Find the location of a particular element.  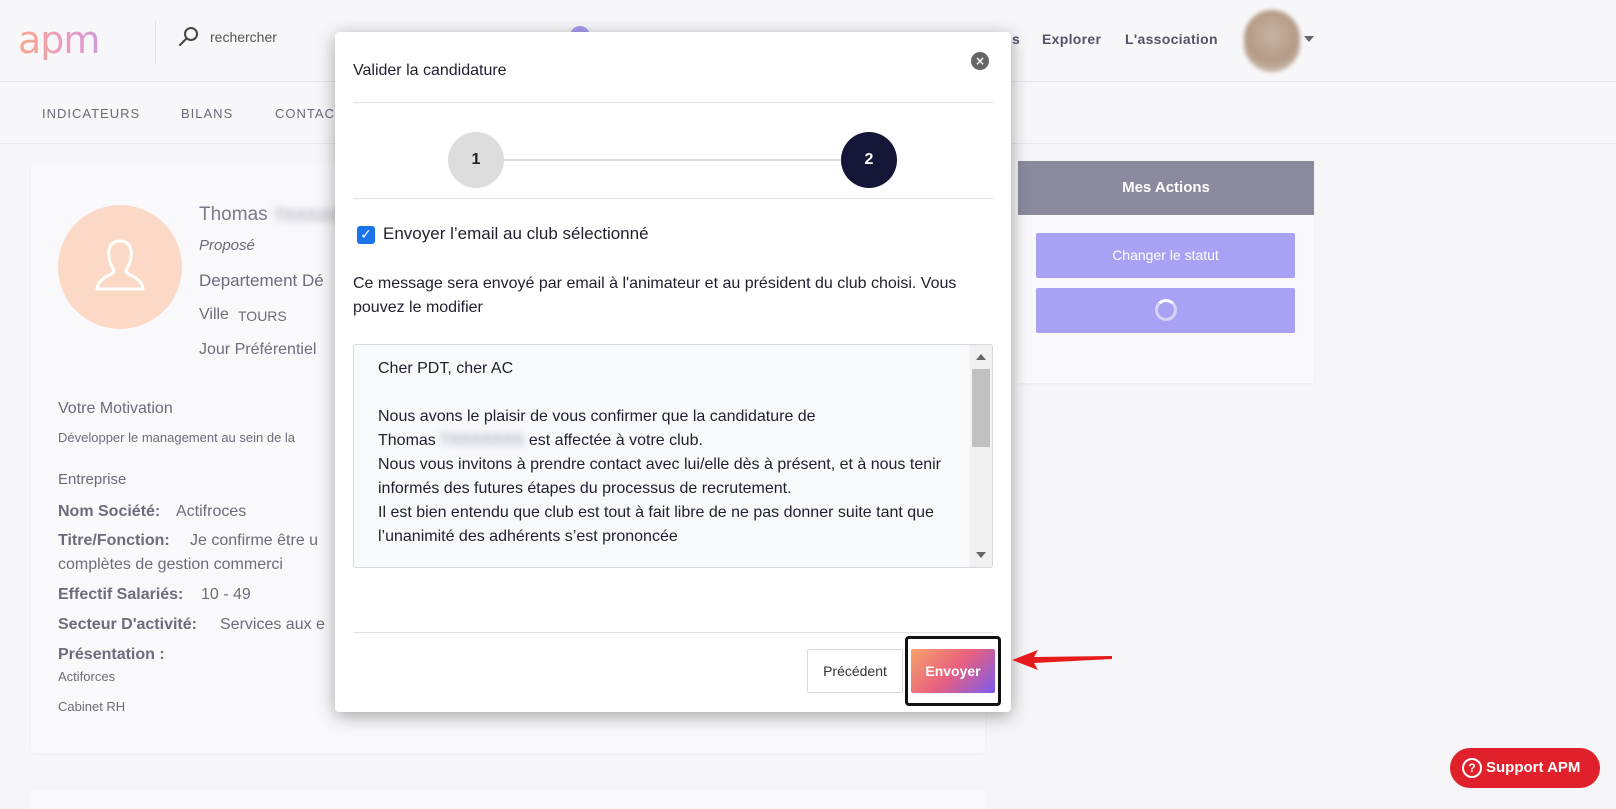

company-name-label: Nom Société: is located at coordinates (109, 511).